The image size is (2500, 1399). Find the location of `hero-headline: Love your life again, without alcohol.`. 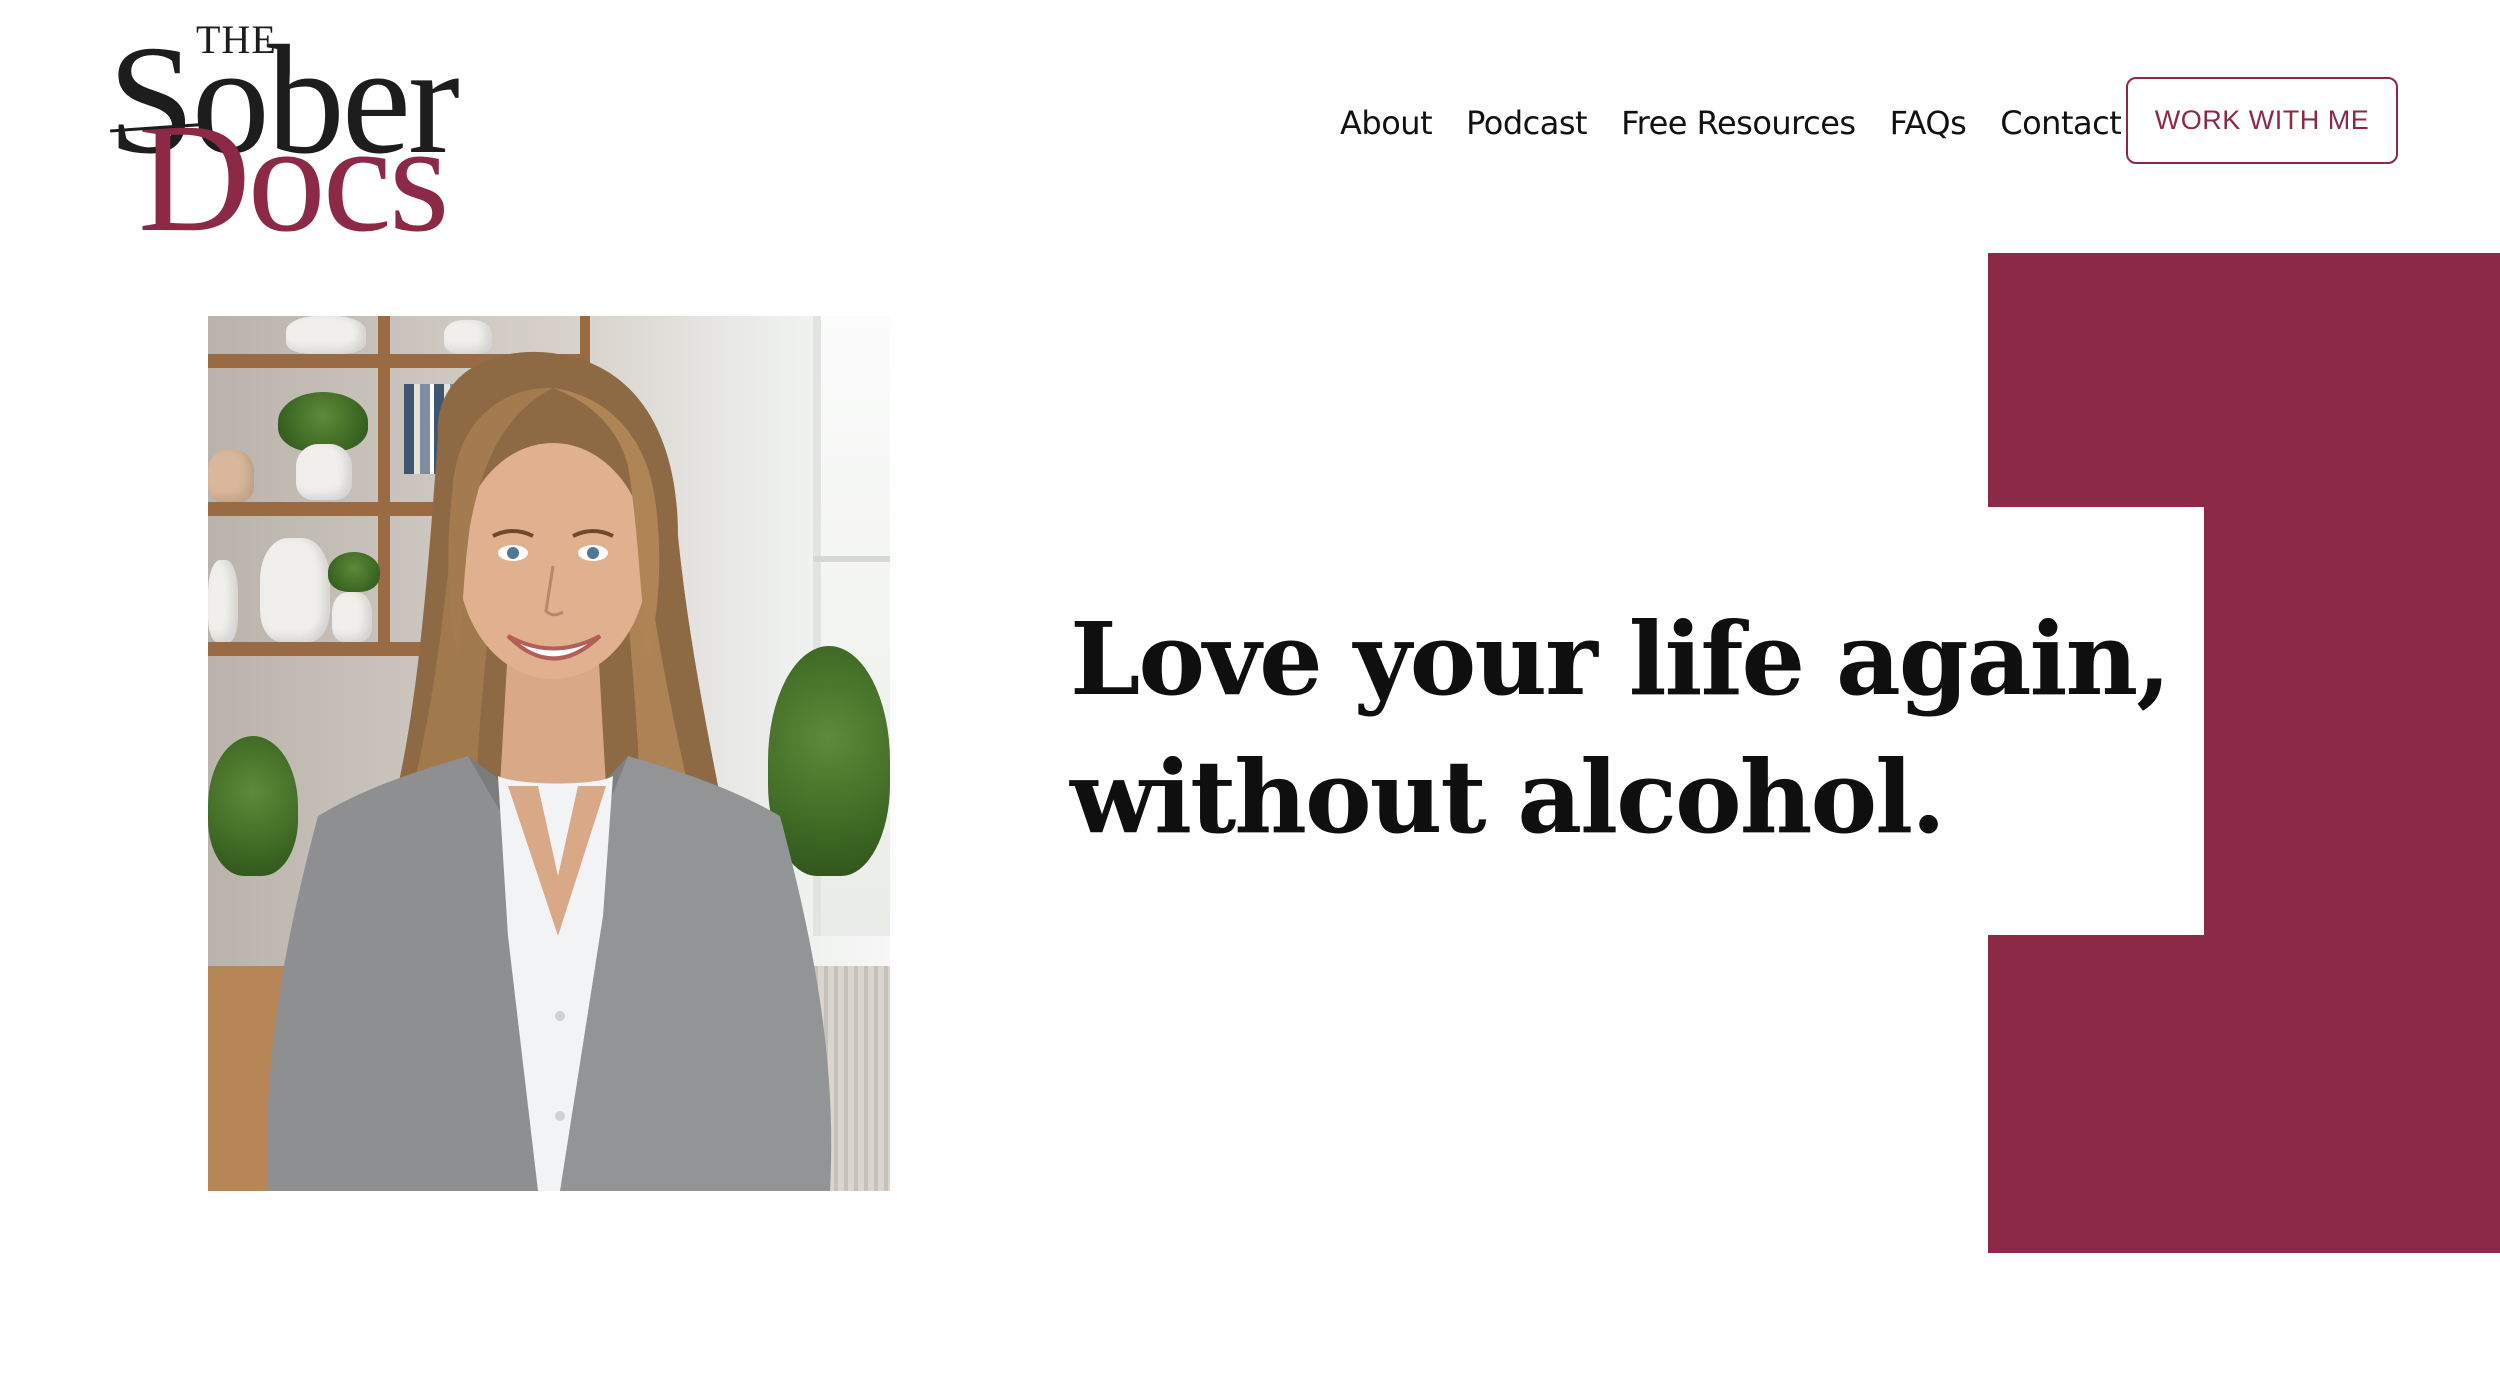

hero-headline: Love your life again, without alcohol. is located at coordinates (1620, 728).